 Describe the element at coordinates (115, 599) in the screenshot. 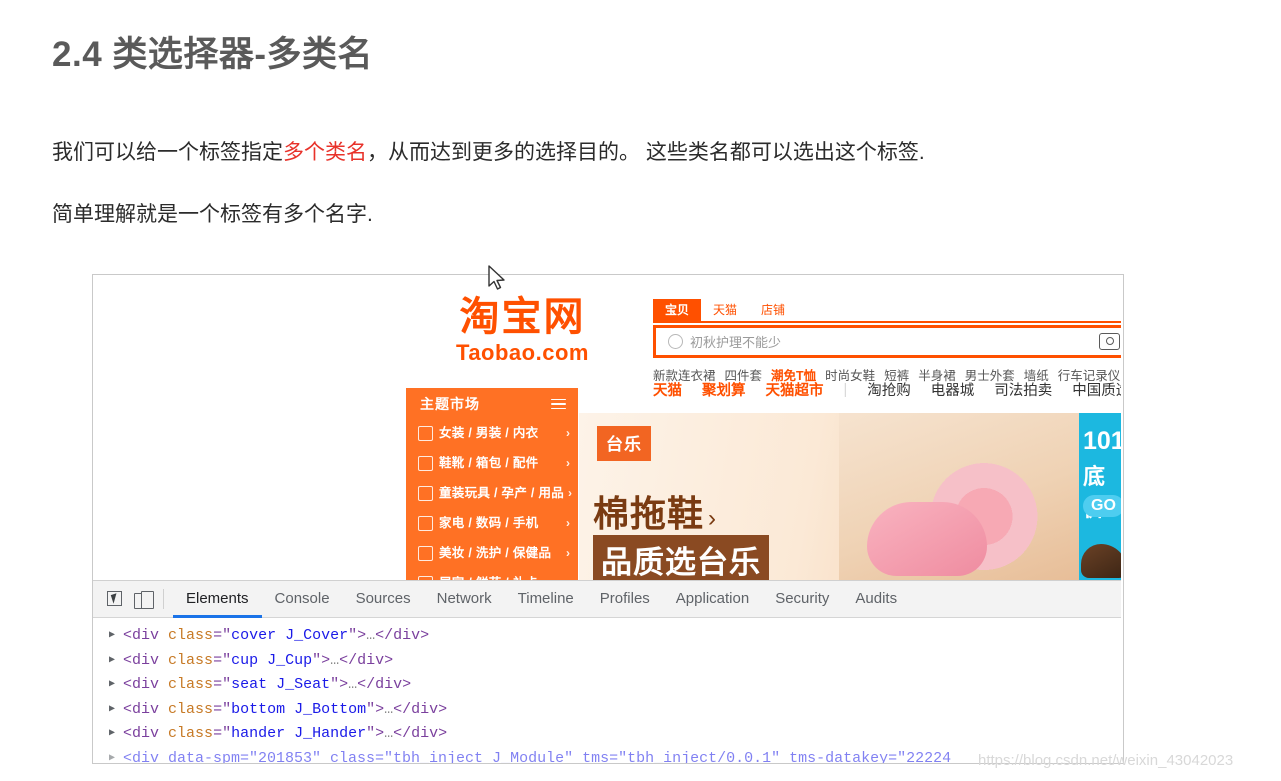

I see `inspect-cursor-icon` at that location.